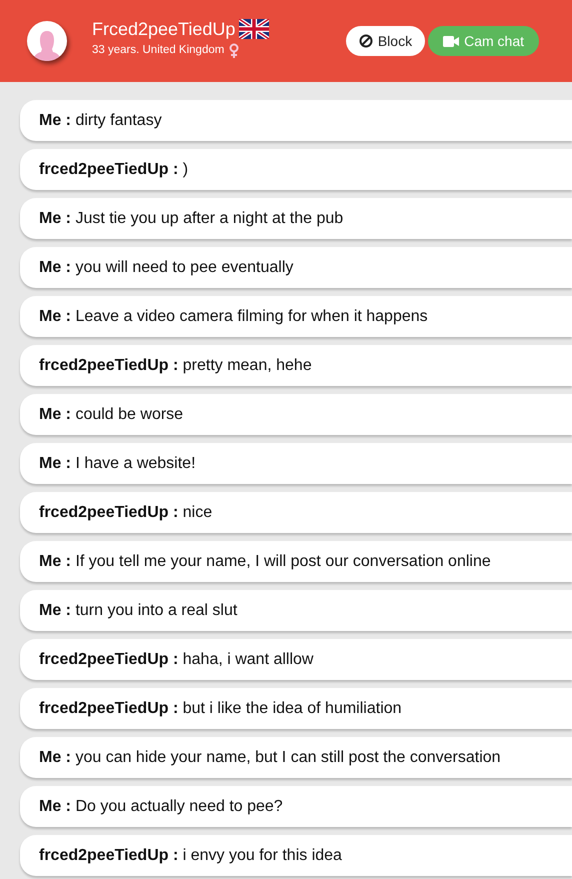 This screenshot has height=879, width=572. What do you see at coordinates (164, 29) in the screenshot?
I see `user-name: Frced2peeTiedUp` at bounding box center [164, 29].